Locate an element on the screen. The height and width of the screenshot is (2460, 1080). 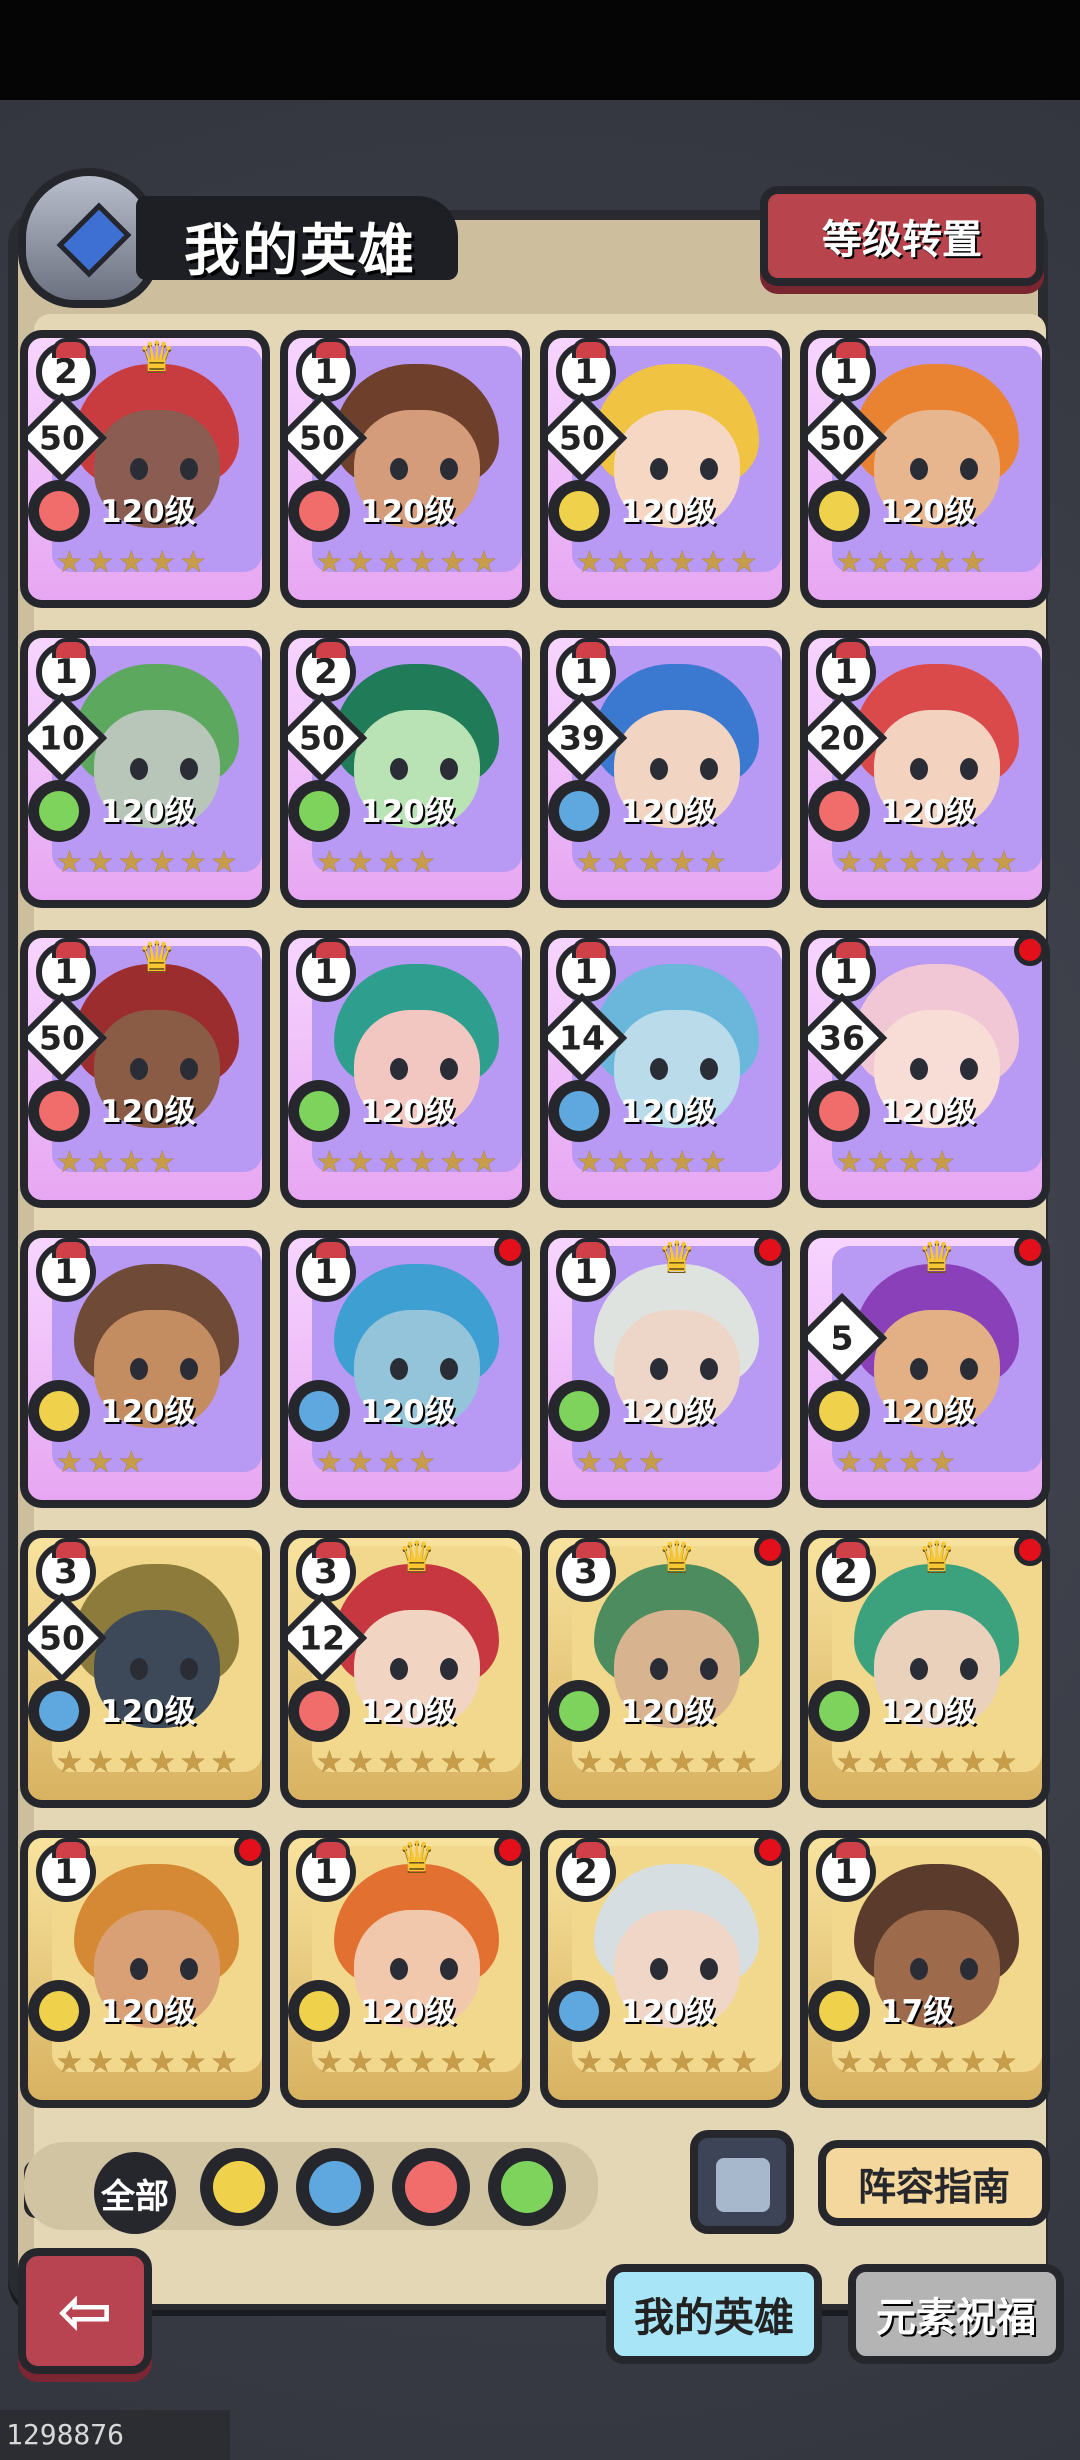
hero-card: 2 50 ♛ 120级 ★ ★ ★ ★ ★ is located at coordinates (145, 469).